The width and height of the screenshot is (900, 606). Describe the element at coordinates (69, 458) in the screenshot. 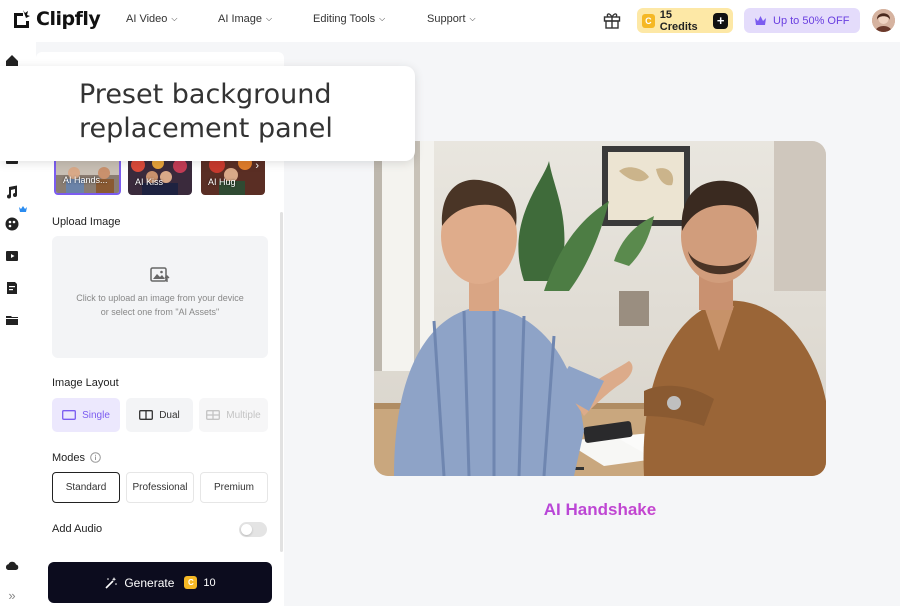

I see `modes-heading: Modes` at that location.